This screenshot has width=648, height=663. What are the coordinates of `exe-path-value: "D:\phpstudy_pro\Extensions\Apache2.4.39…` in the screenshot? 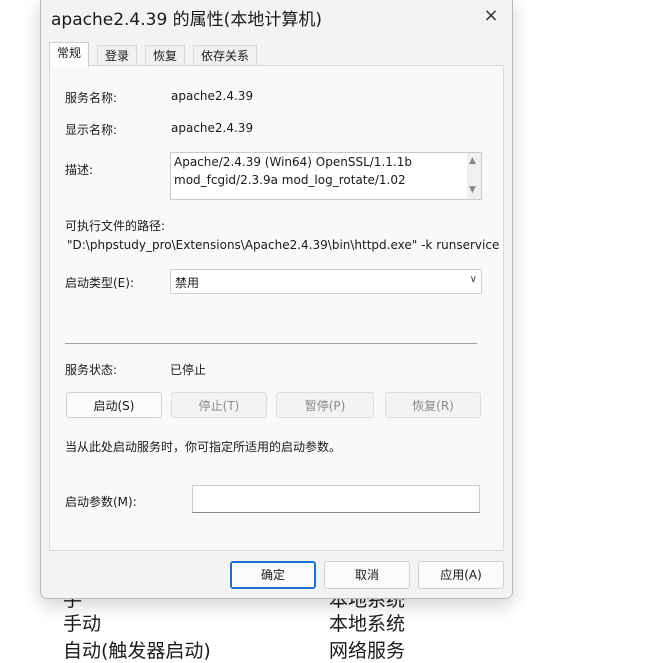 It's located at (283, 245).